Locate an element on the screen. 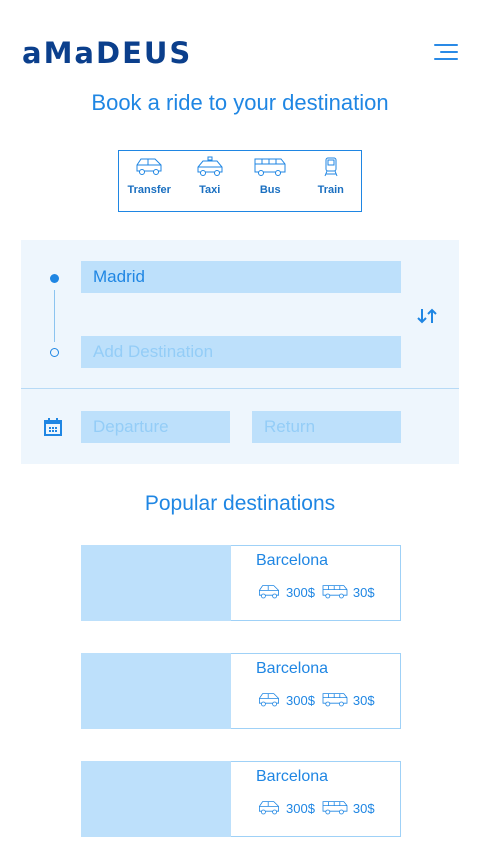 Image resolution: width=480 pixels, height=854 pixels. route-line is located at coordinates (54, 316).